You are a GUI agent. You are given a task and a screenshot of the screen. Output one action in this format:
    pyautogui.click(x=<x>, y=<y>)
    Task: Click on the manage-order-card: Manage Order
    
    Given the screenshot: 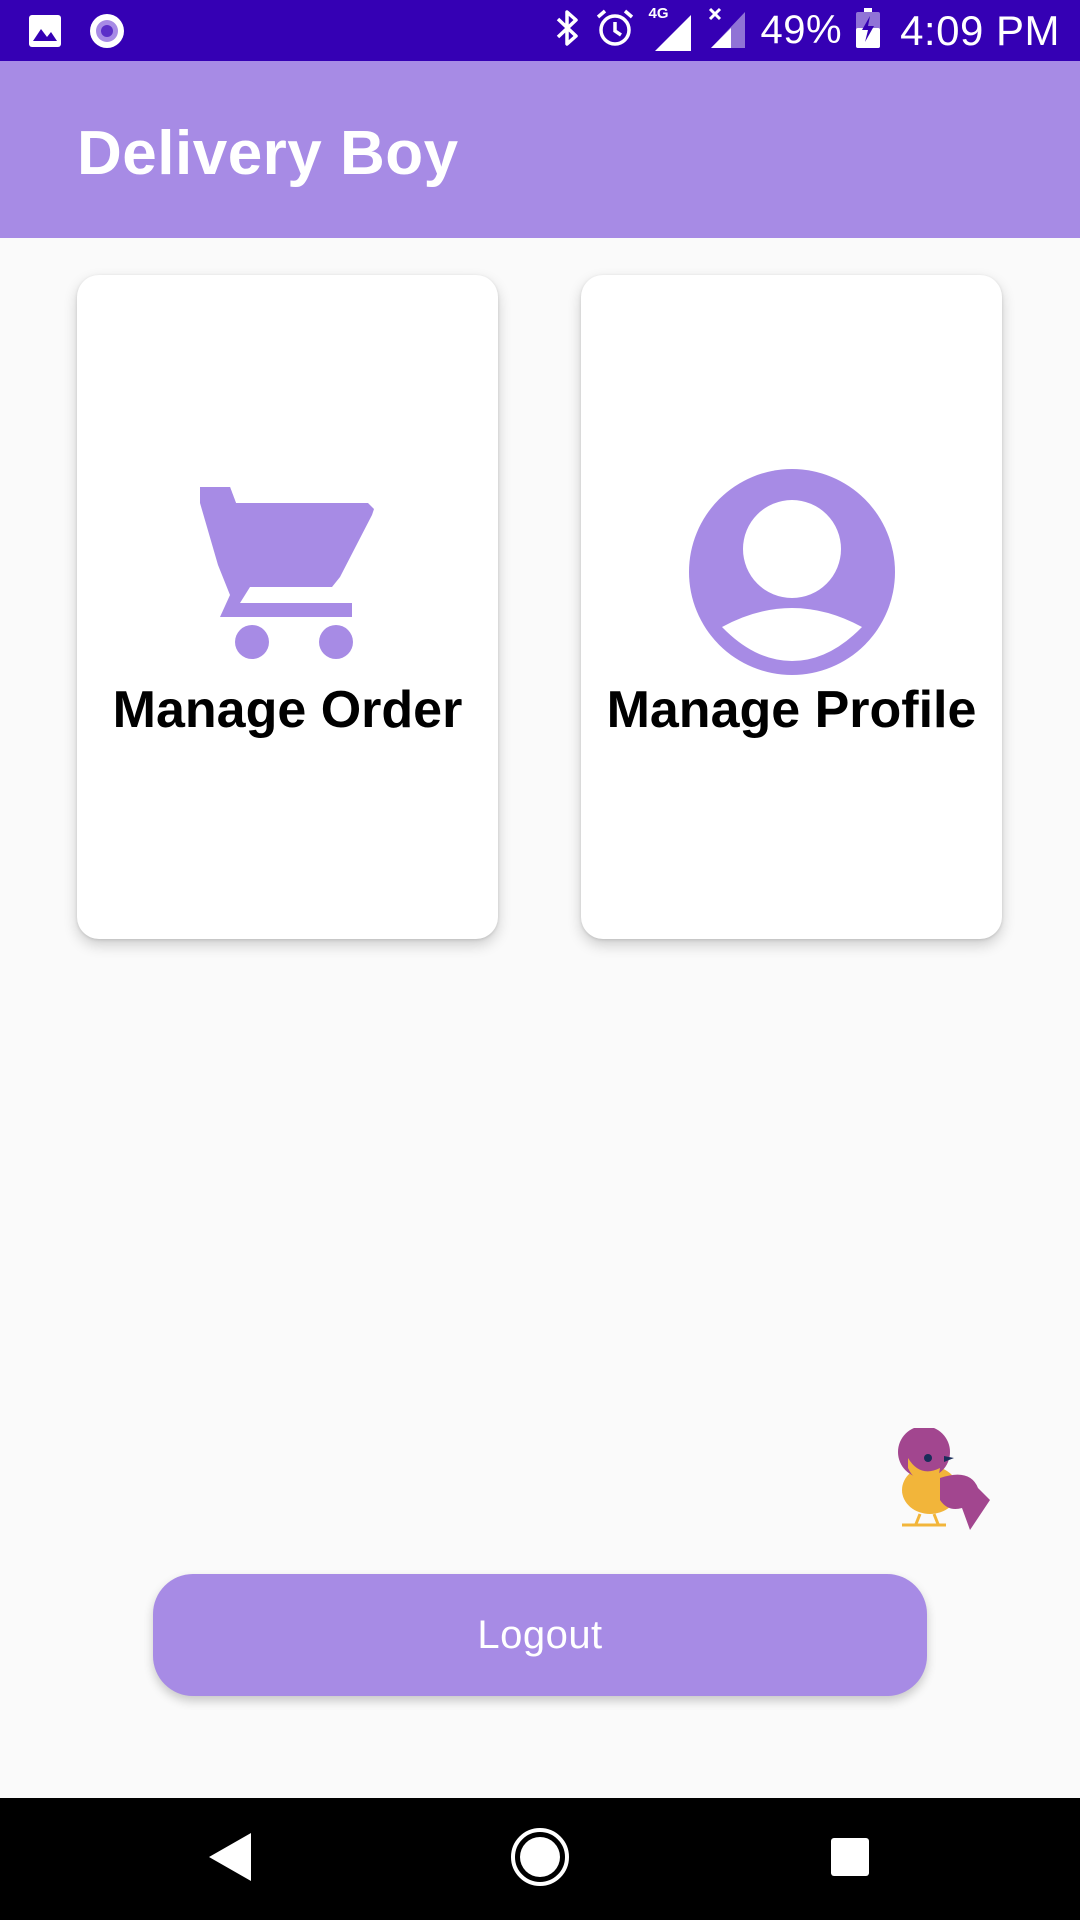 What is the action you would take?
    pyautogui.click(x=287, y=607)
    